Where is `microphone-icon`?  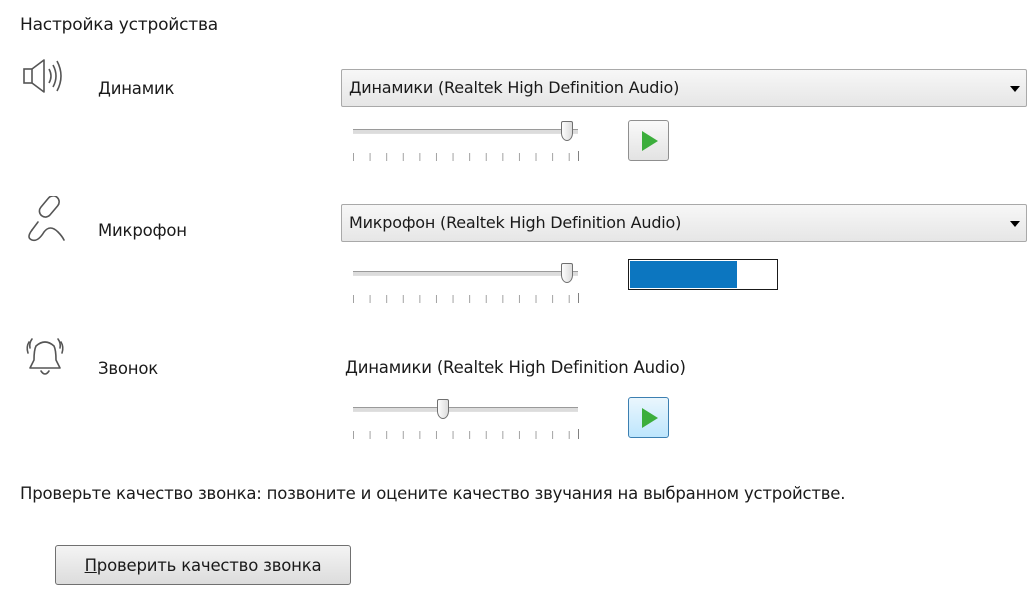
microphone-icon is located at coordinates (48, 221).